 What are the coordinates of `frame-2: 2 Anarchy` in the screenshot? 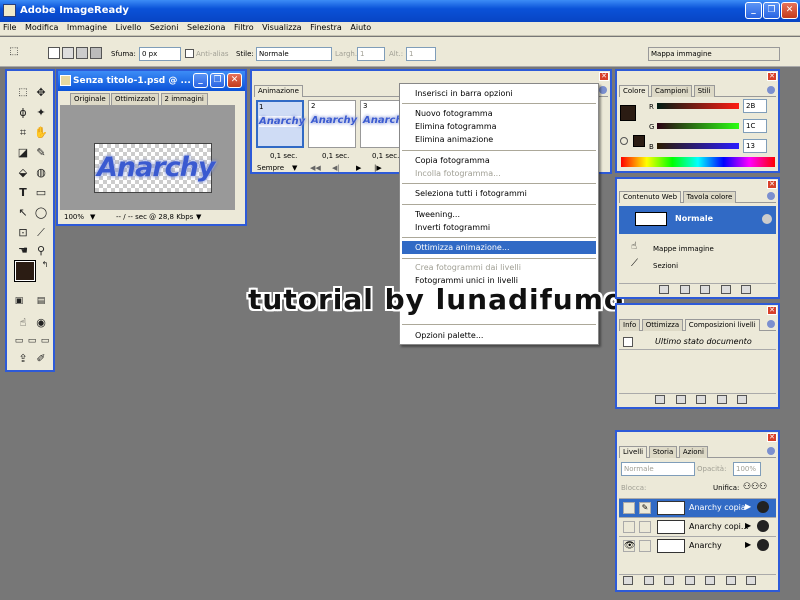 It's located at (332, 124).